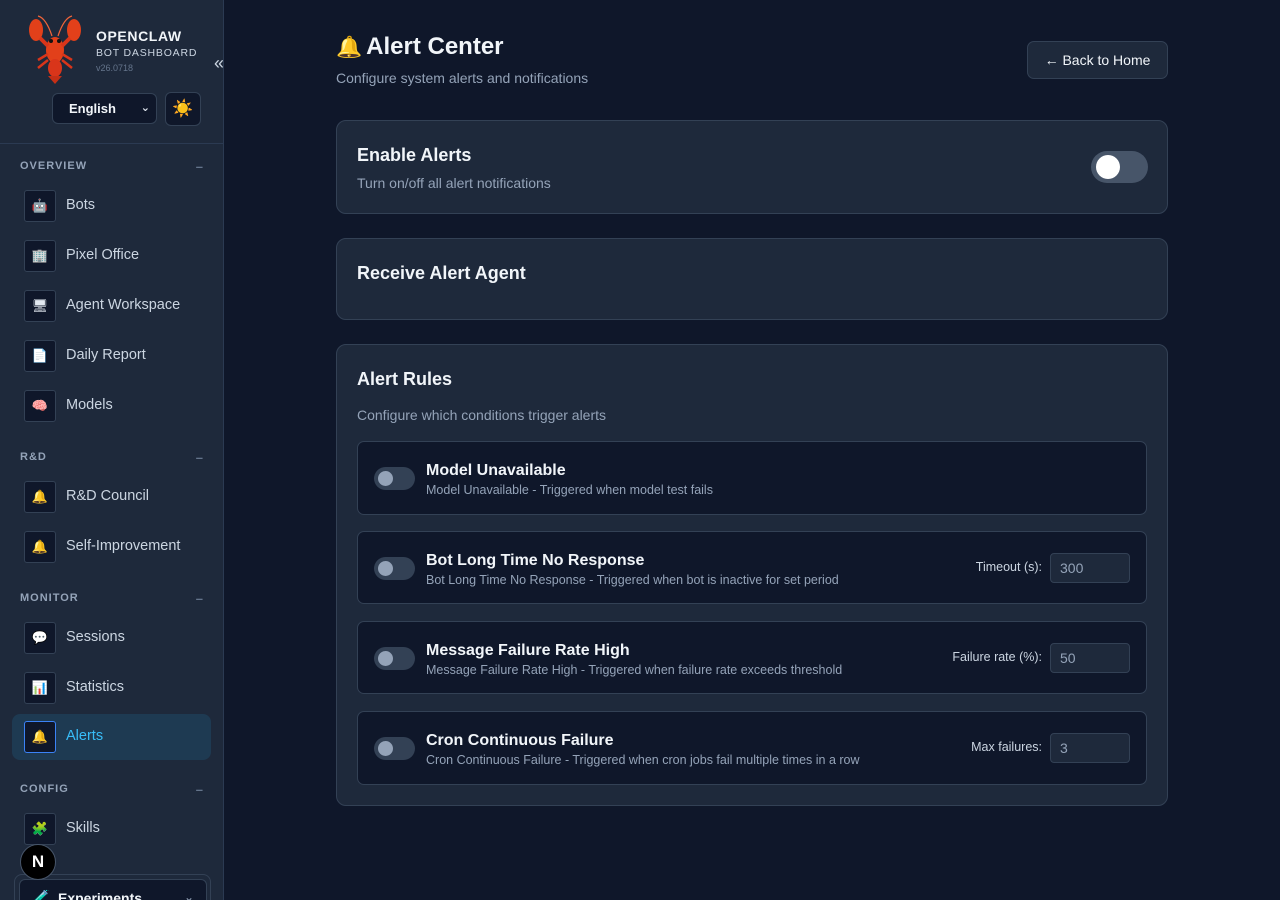 This screenshot has height=900, width=1280. I want to click on sessions-icon: 💬, so click(40, 638).